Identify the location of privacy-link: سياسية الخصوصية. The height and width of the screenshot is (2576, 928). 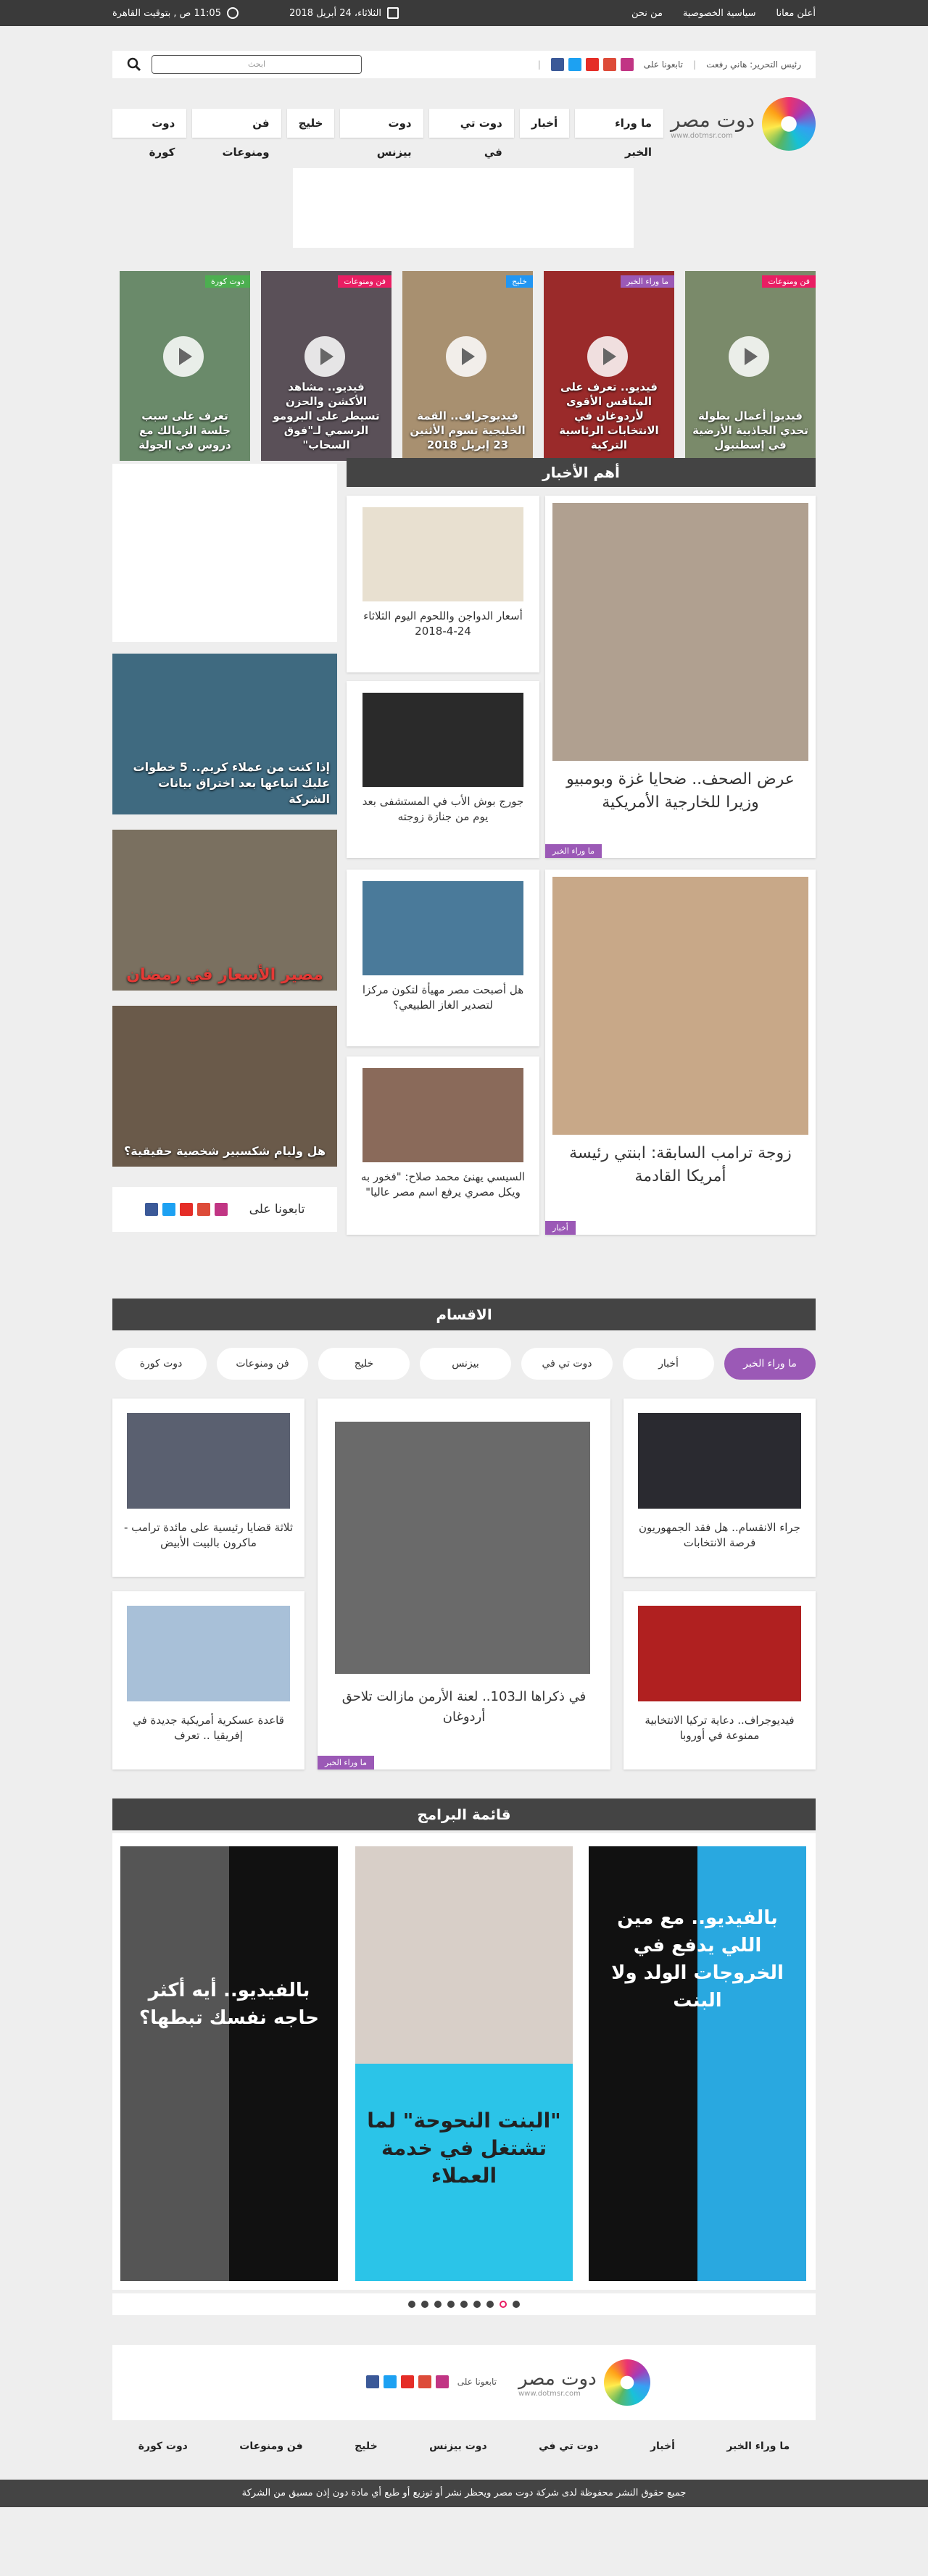
(719, 13).